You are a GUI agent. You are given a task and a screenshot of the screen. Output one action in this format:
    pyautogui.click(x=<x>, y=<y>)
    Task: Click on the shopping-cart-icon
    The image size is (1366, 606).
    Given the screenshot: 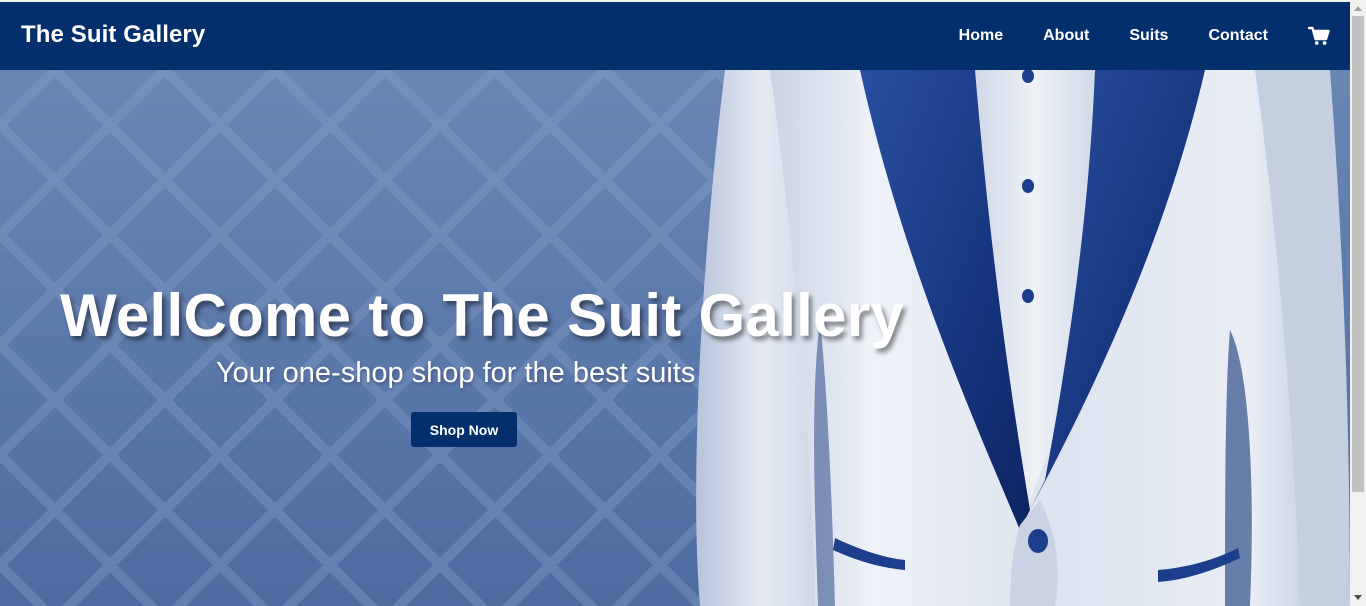 What is the action you would take?
    pyautogui.click(x=1318, y=36)
    